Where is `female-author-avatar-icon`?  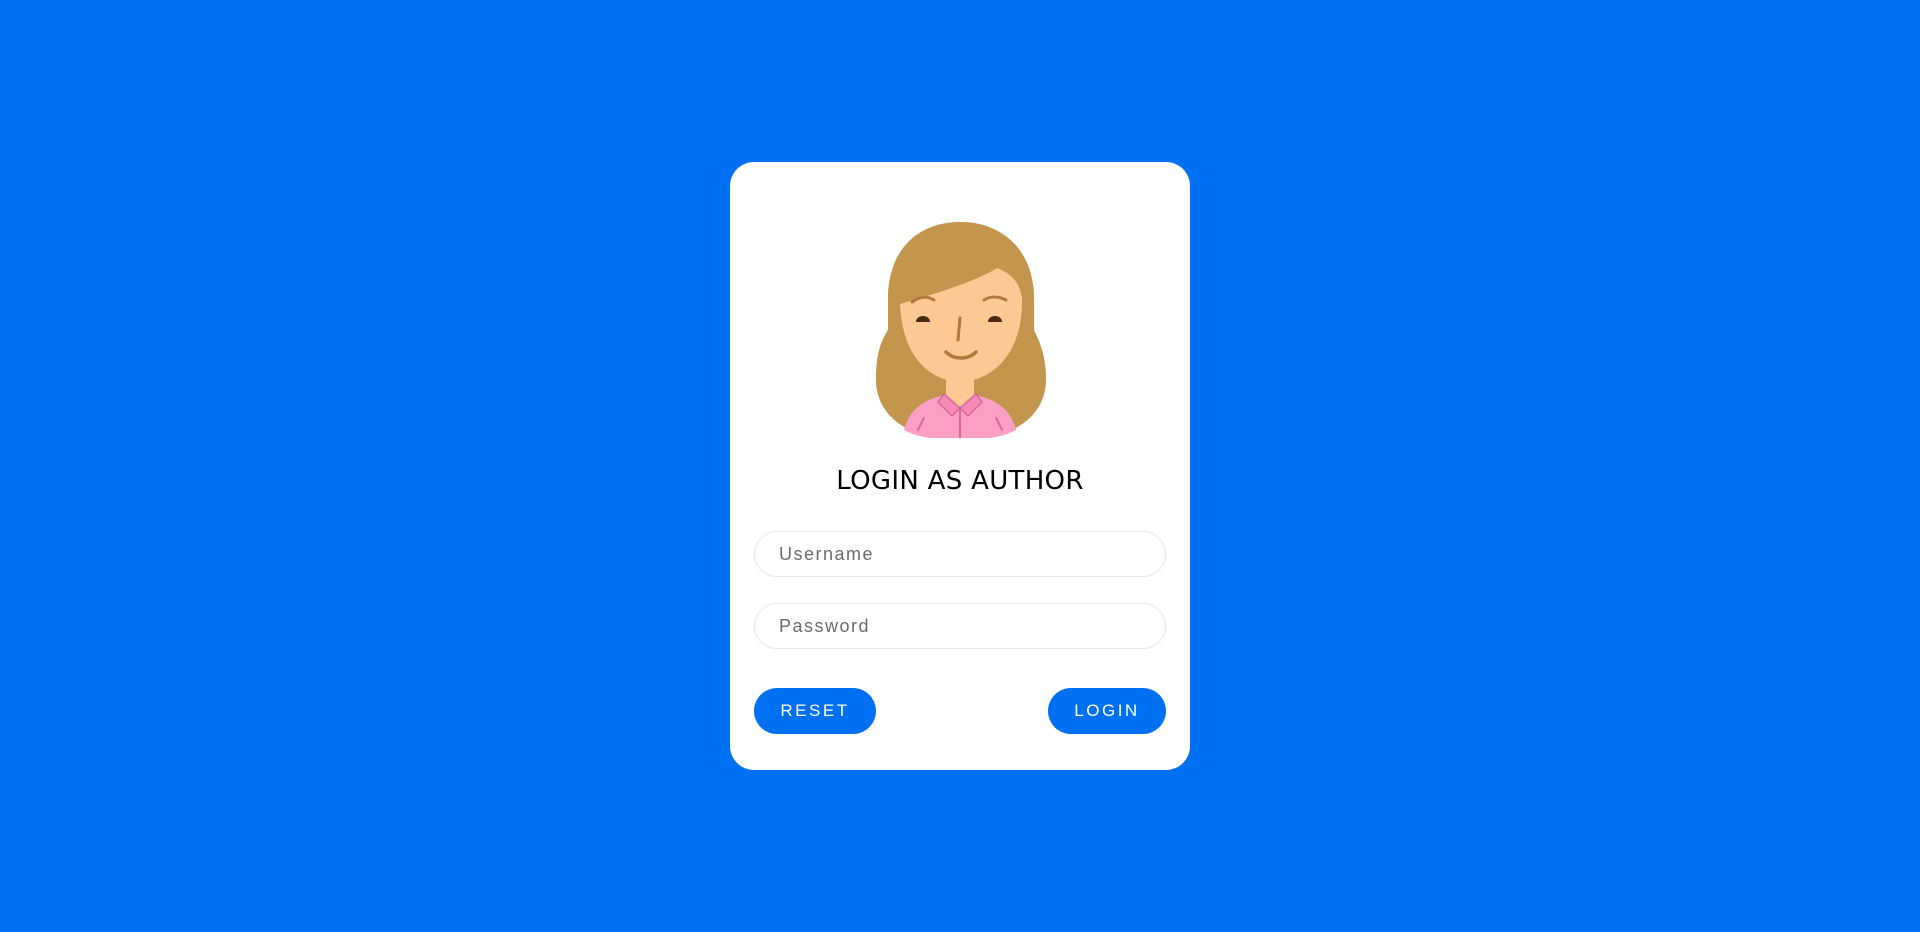
female-author-avatar-icon is located at coordinates (961, 328).